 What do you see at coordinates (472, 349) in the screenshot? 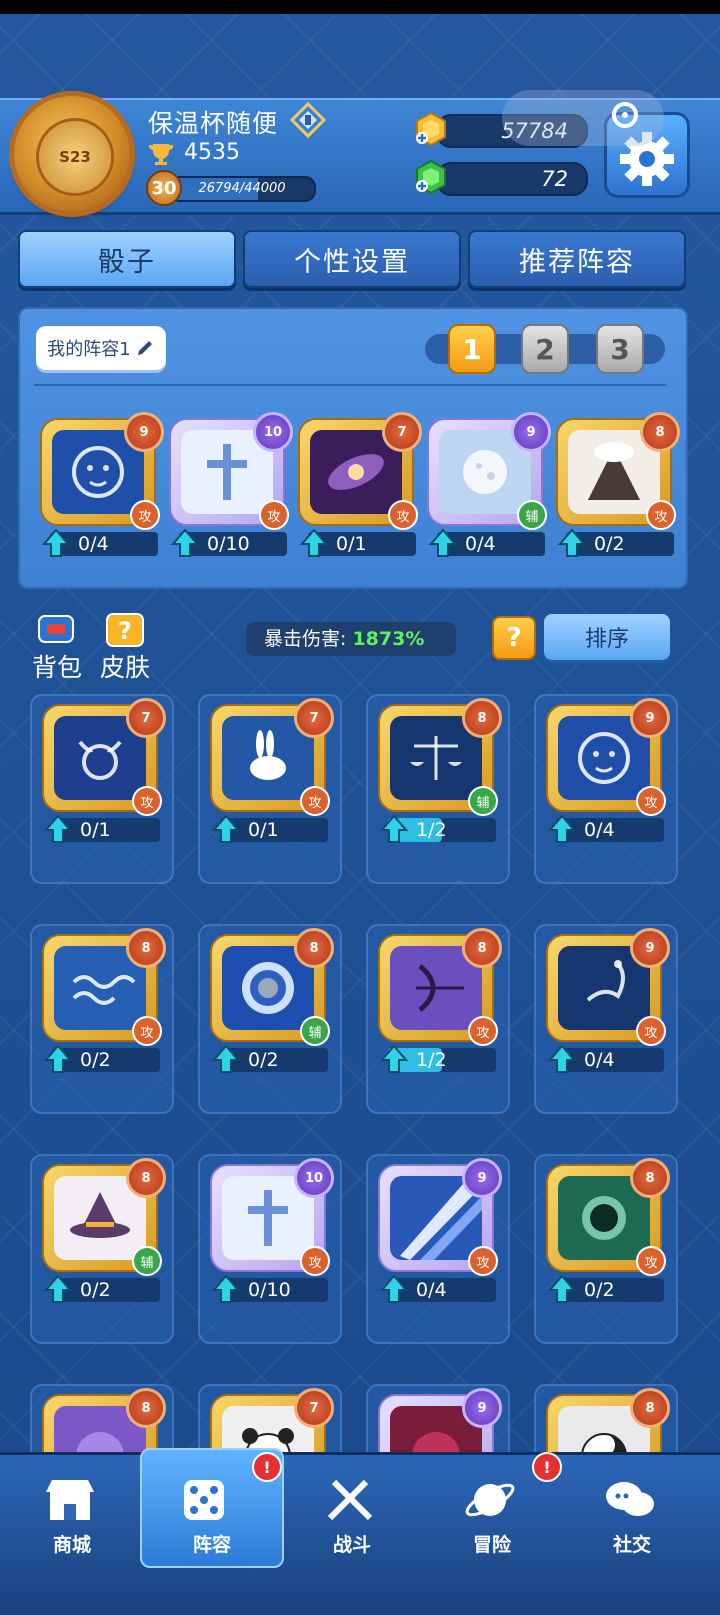
I see `preset-1-button: 1` at bounding box center [472, 349].